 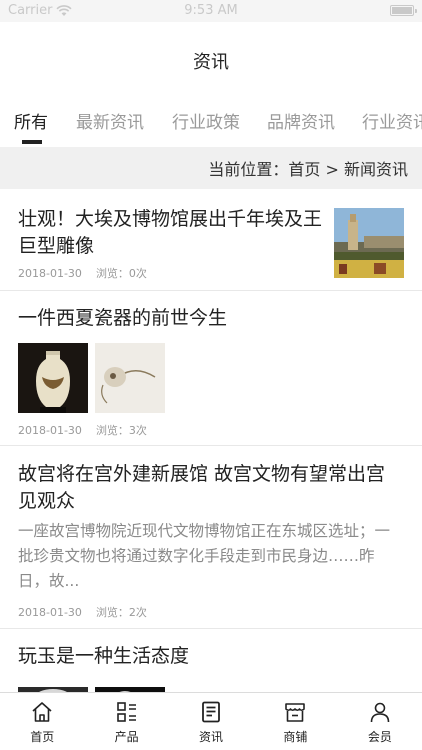 What do you see at coordinates (211, 712) in the screenshot?
I see `news-icon` at bounding box center [211, 712].